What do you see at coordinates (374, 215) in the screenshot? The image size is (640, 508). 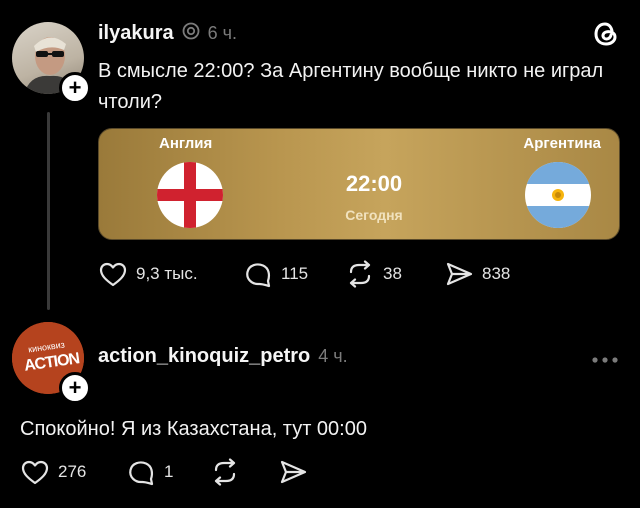 I see `match-day: Сегодня` at bounding box center [374, 215].